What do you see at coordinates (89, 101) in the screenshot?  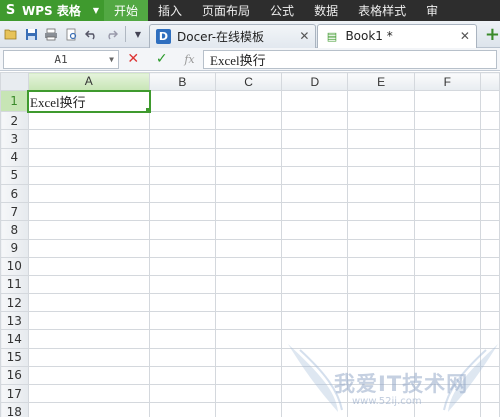 I see `cell-a1: Excel换行` at bounding box center [89, 101].